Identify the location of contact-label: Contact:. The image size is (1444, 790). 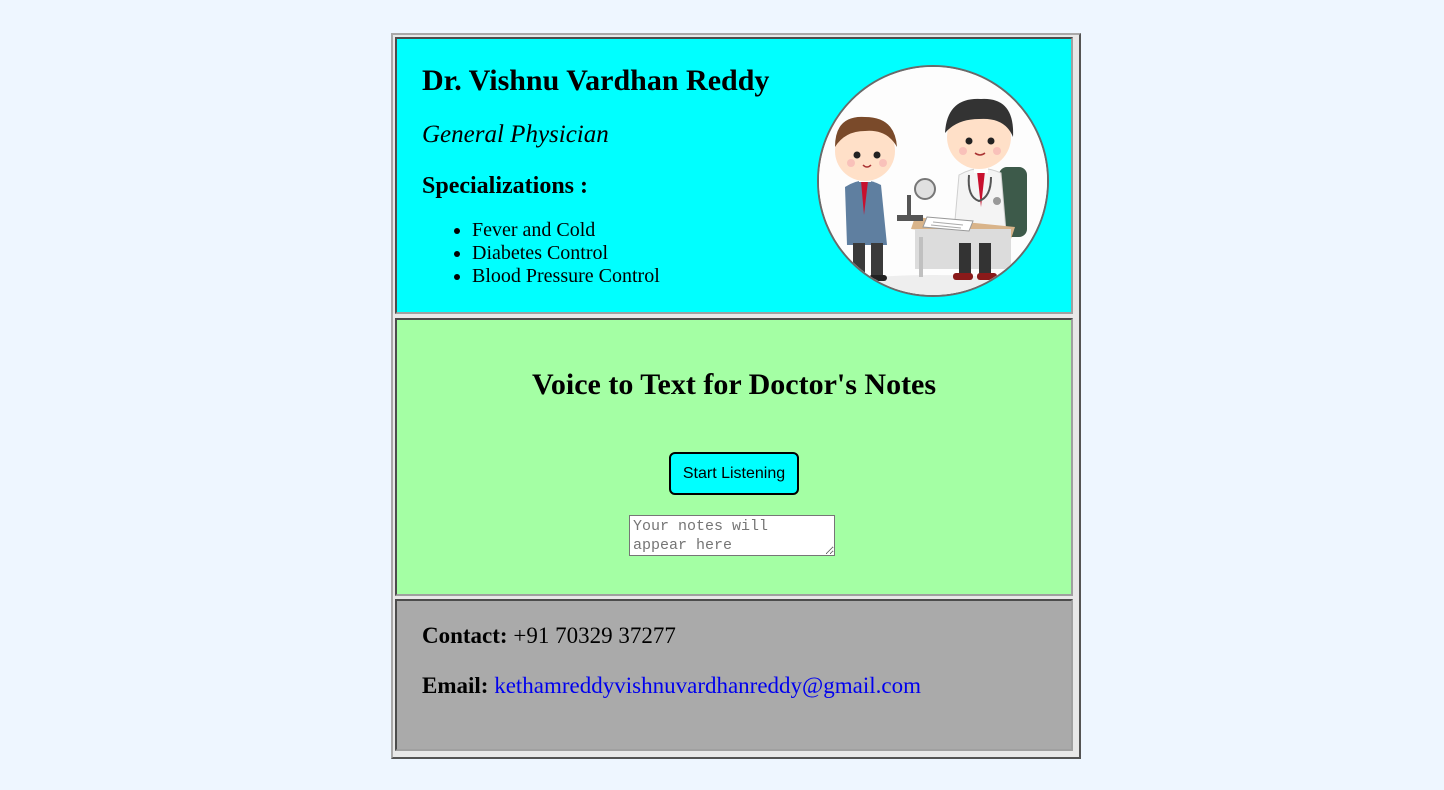
(465, 635).